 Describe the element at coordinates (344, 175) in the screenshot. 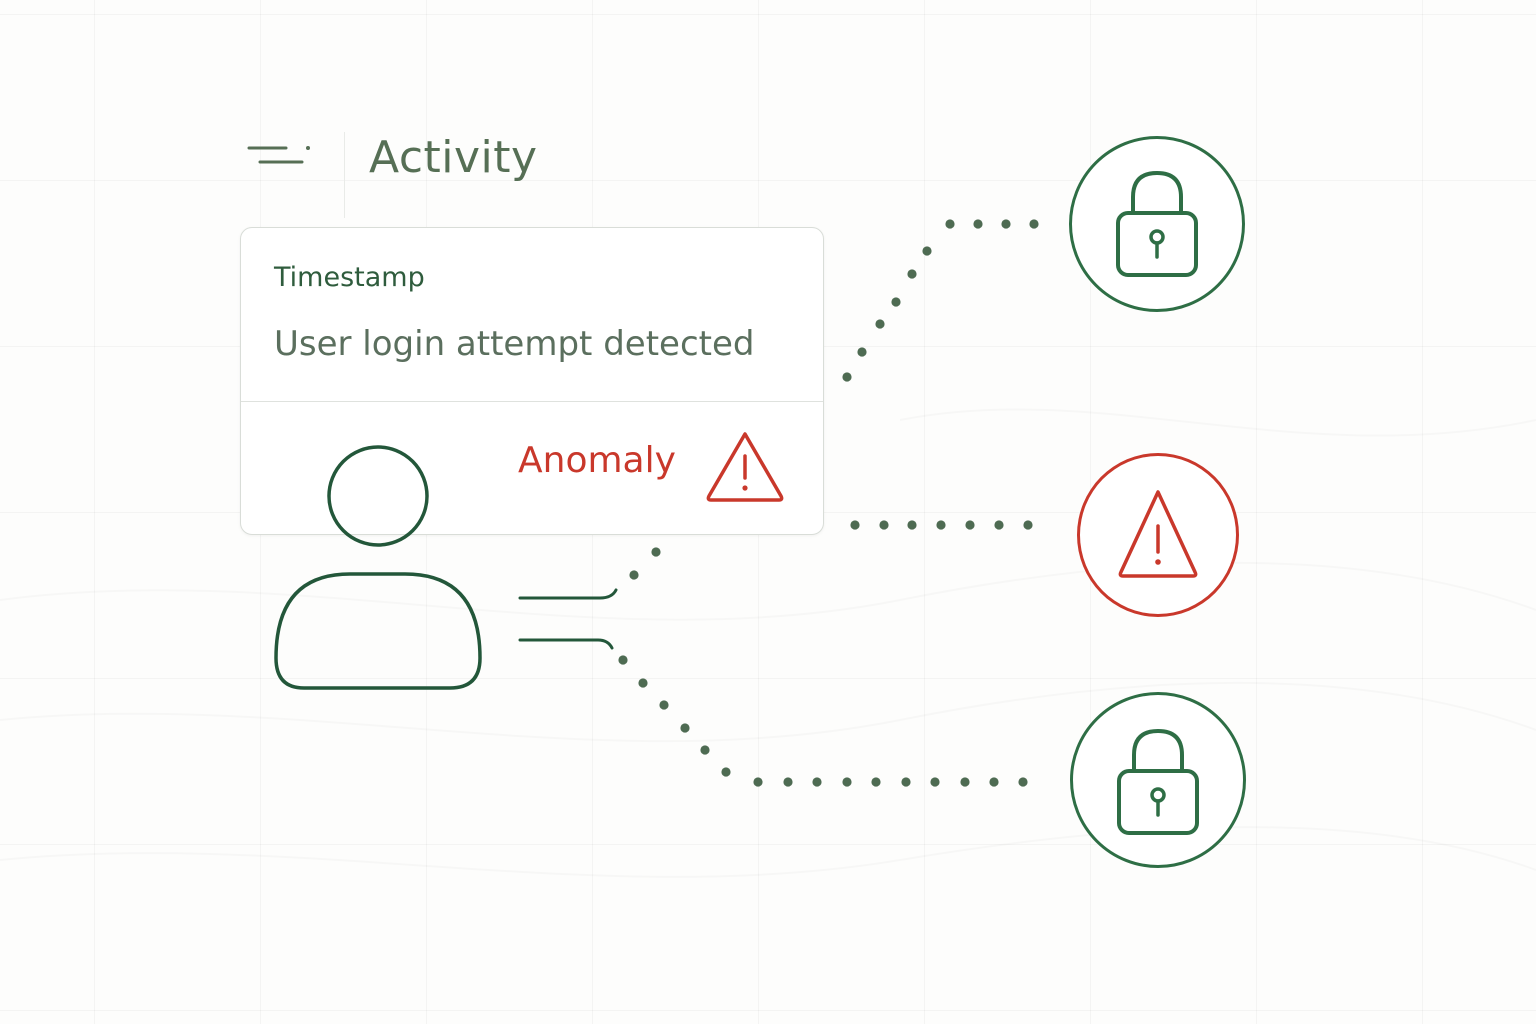

I see `header-divider` at that location.